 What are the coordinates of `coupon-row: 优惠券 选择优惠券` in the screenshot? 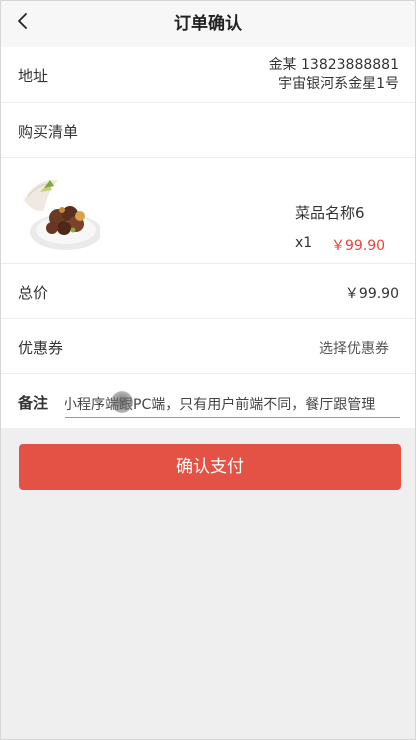 It's located at (208, 346).